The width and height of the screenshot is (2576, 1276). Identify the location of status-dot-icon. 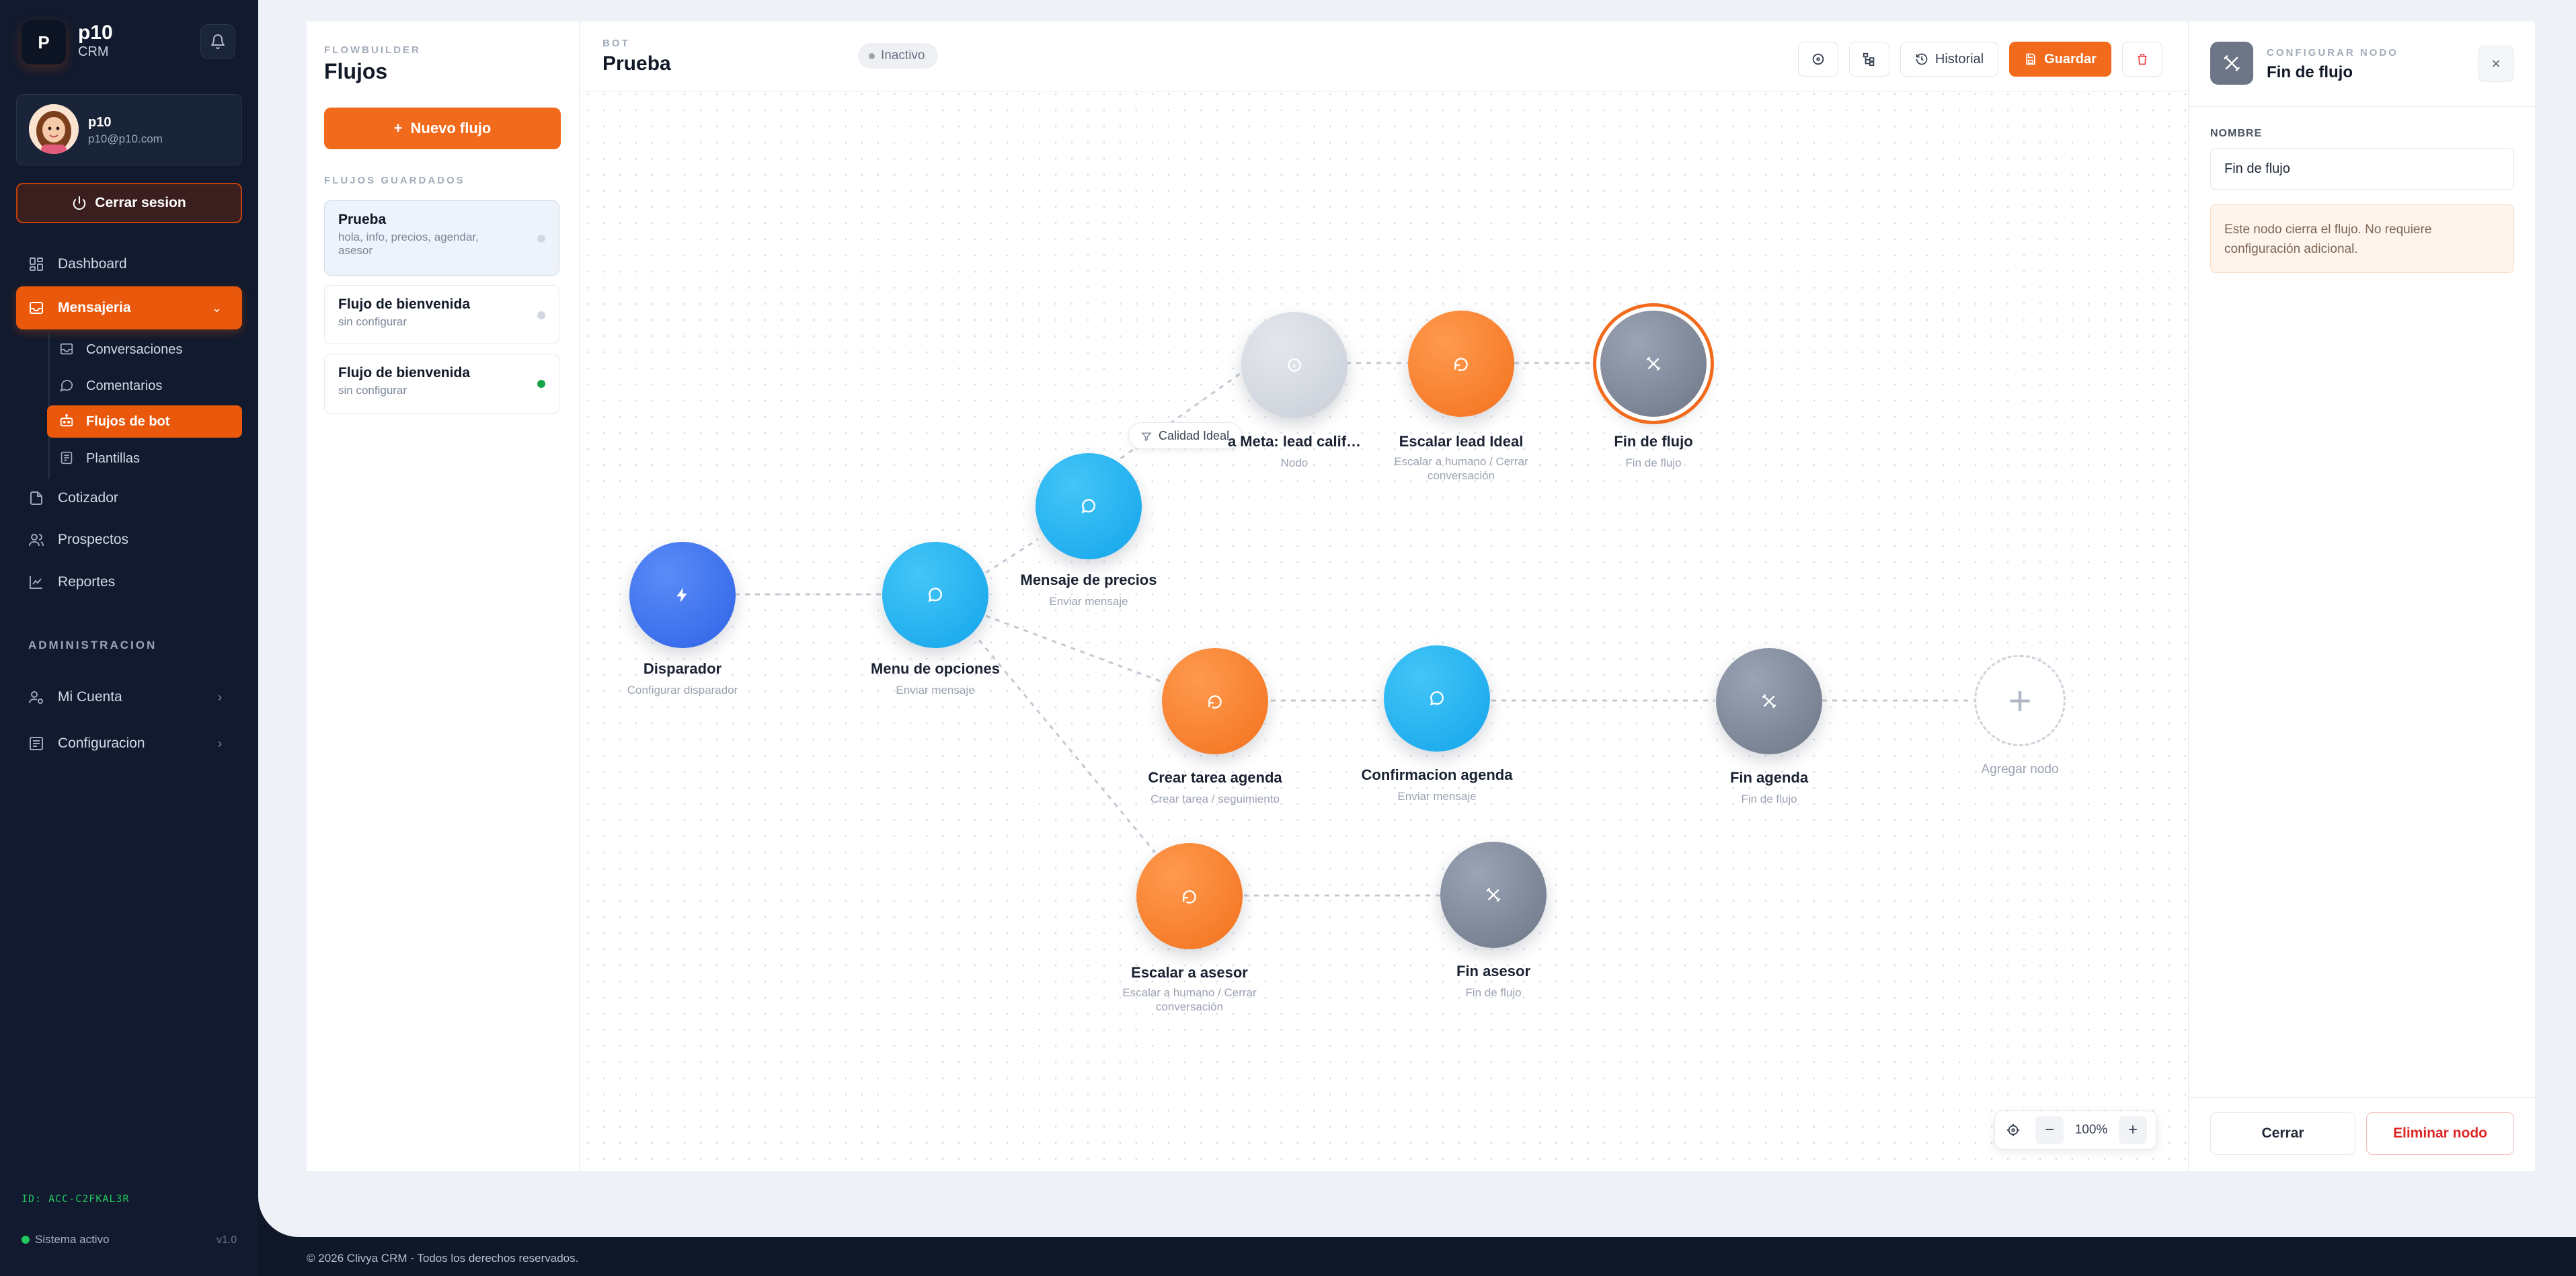
(26, 1240).